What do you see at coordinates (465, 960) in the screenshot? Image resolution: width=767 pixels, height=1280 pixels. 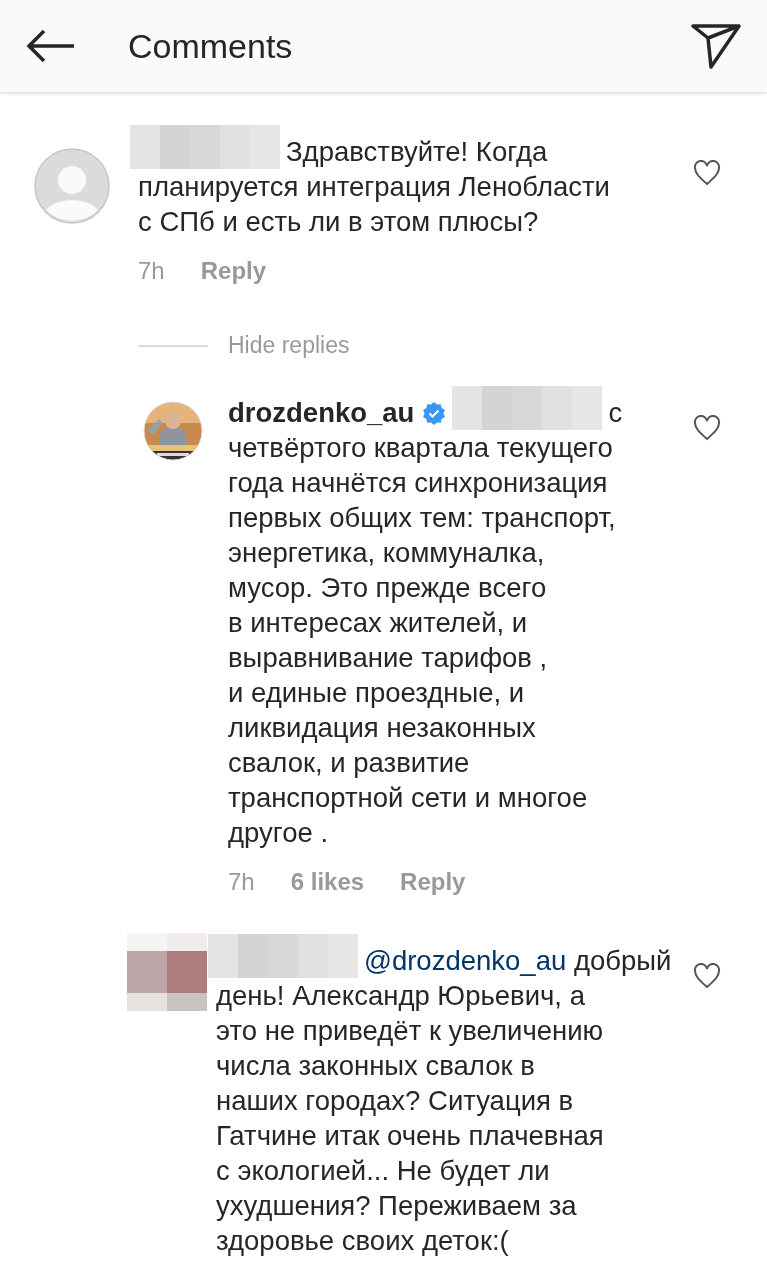 I see `mention-link: @drozdenko_au` at bounding box center [465, 960].